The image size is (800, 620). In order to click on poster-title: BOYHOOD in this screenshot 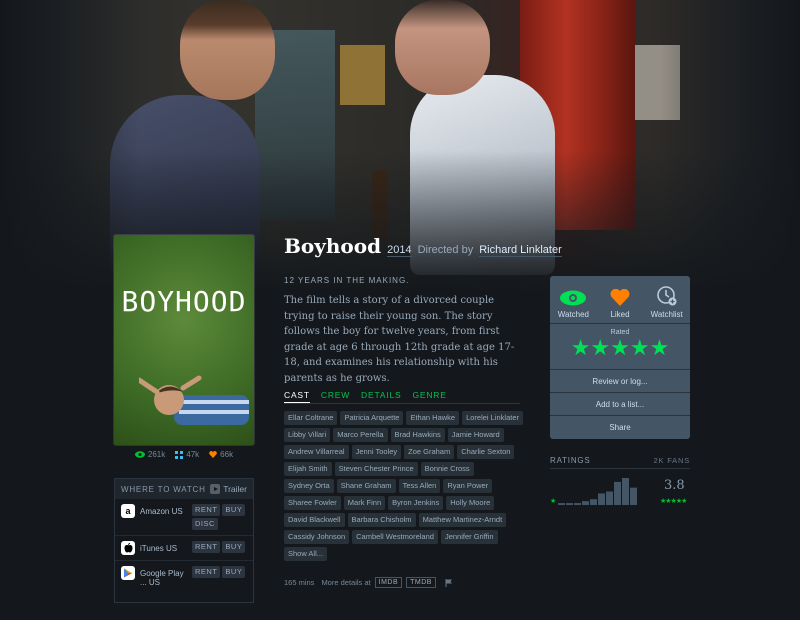, I will do `click(184, 301)`.